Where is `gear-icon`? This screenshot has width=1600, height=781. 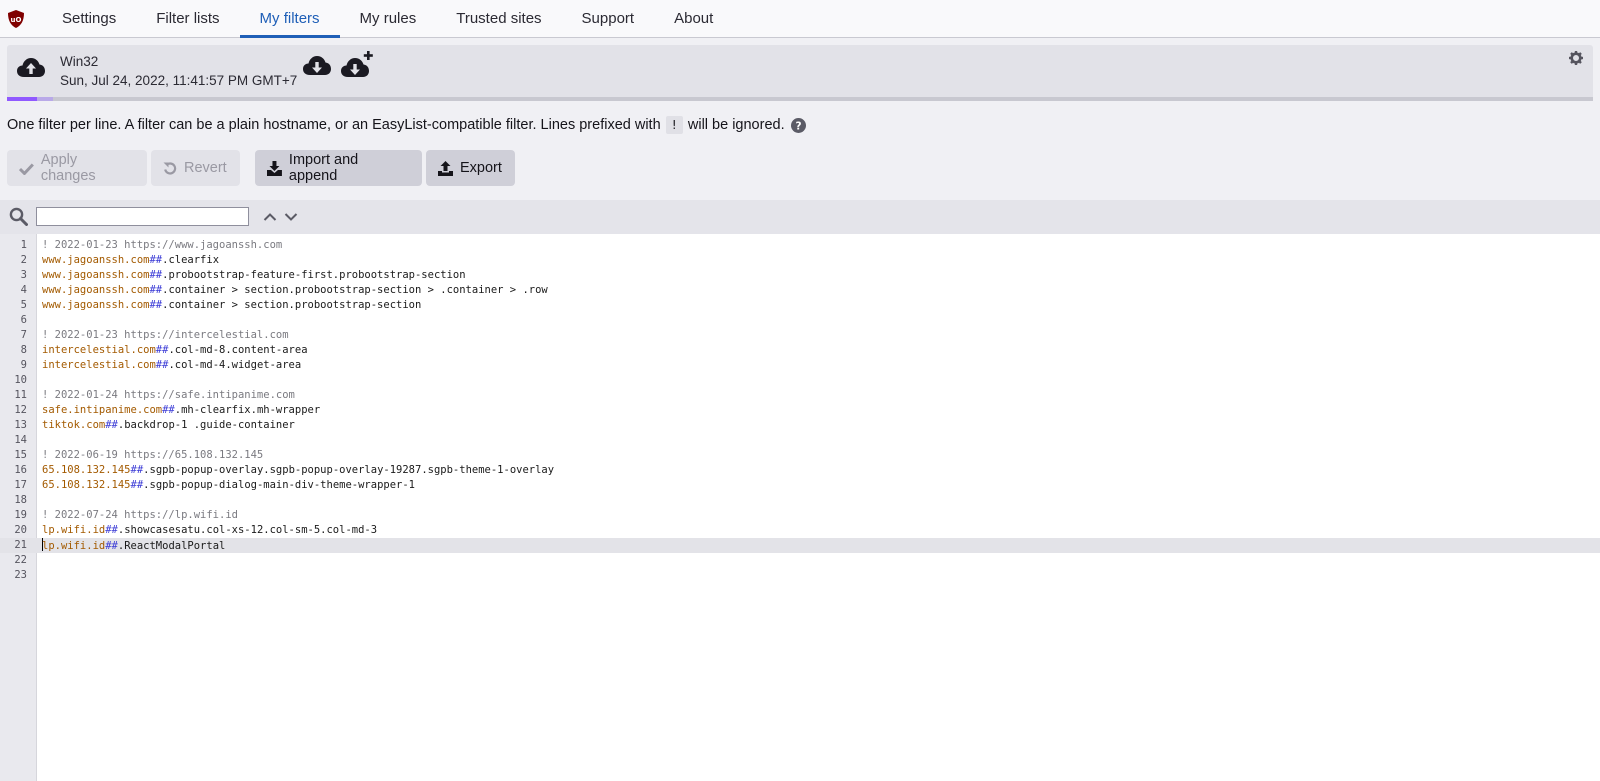 gear-icon is located at coordinates (1576, 60).